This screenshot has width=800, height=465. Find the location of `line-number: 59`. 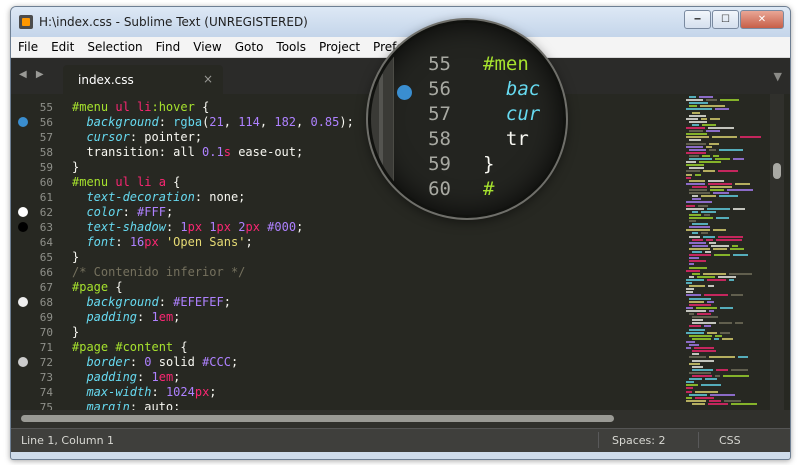

line-number: 59 is located at coordinates (46, 167).